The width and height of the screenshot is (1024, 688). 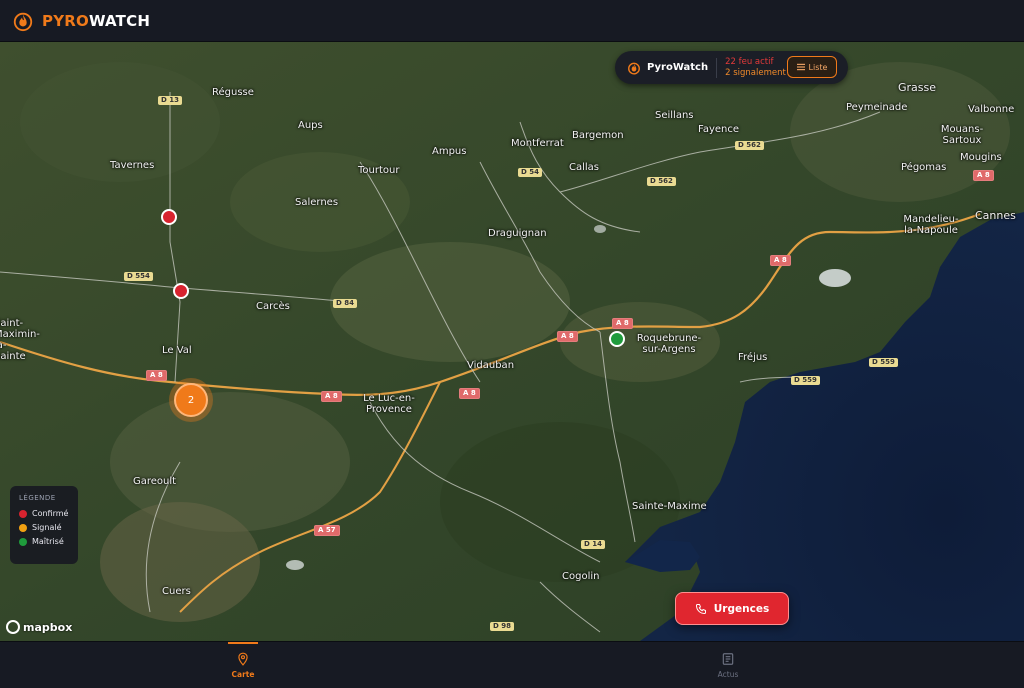 What do you see at coordinates (138, 276) in the screenshot?
I see `road-shield: D 554` at bounding box center [138, 276].